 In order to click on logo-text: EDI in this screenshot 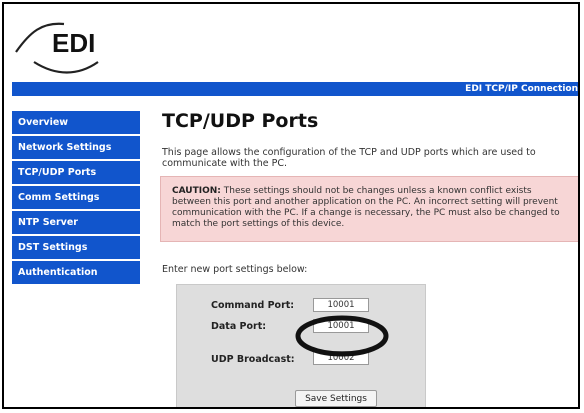, I will do `click(73, 43)`.